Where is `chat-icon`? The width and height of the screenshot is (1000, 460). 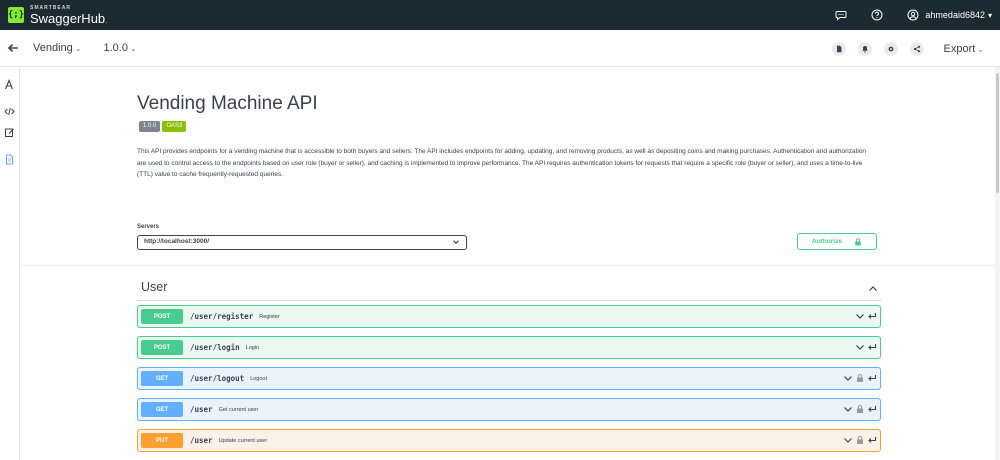 chat-icon is located at coordinates (841, 15).